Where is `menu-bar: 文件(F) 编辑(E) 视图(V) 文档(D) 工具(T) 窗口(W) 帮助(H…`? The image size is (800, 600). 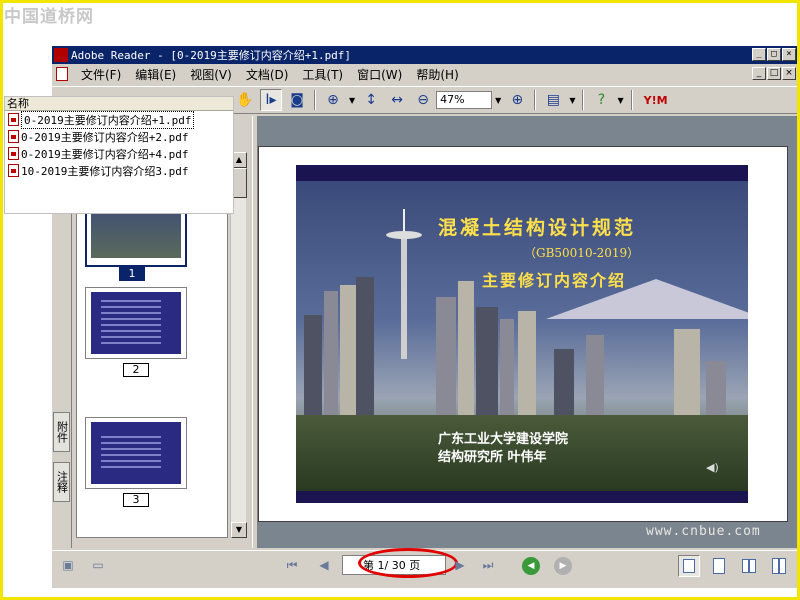
menu-bar: 文件(F) 编辑(E) 视图(V) 文档(D) 工具(T) 窗口(W) 帮助(H… is located at coordinates (425, 74).